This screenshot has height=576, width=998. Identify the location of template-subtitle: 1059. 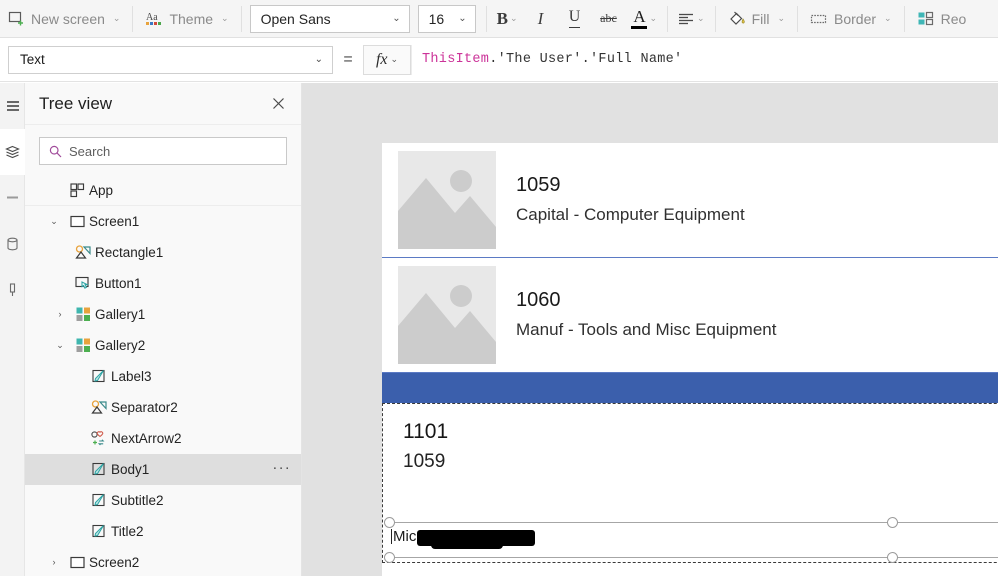
(424, 462).